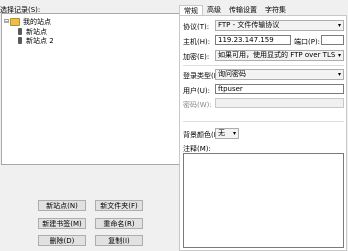  Describe the element at coordinates (279, 74) in the screenshot. I see `logon-type-select: 询问密码 ▾` at that location.